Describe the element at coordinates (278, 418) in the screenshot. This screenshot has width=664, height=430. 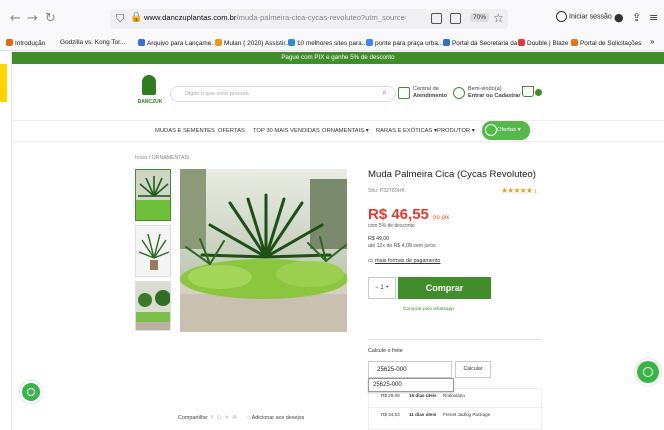
I see `wishlist-link: Adicionar aos desejos` at that location.